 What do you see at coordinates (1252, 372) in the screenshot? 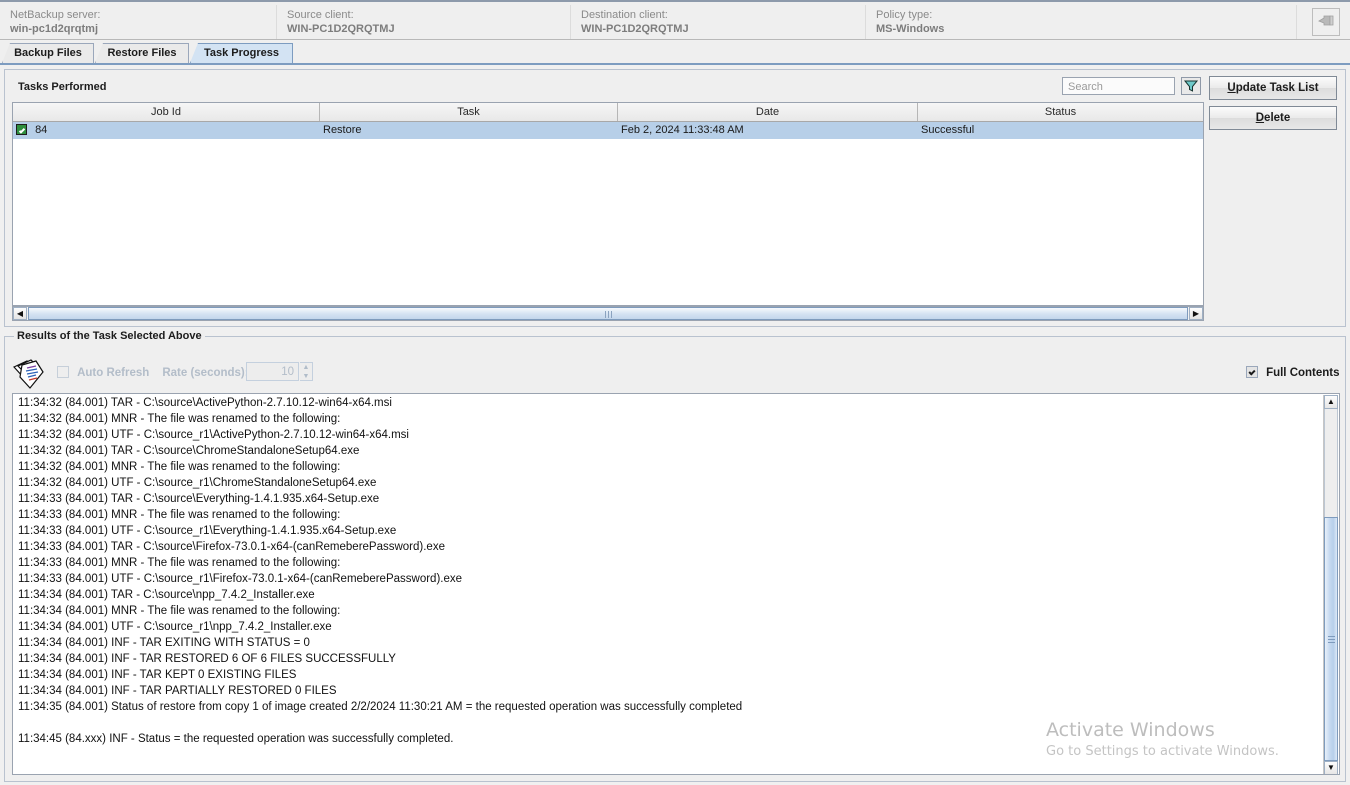
I see `full-contents-checkbox` at bounding box center [1252, 372].